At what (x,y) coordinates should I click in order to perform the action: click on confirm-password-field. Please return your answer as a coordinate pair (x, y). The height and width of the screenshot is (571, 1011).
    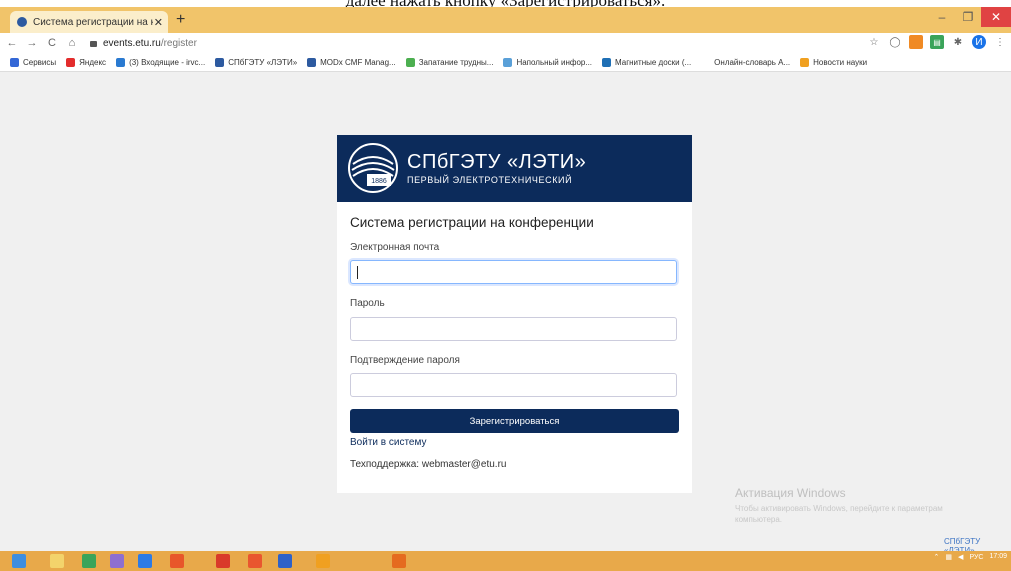
    Looking at the image, I should click on (513, 385).